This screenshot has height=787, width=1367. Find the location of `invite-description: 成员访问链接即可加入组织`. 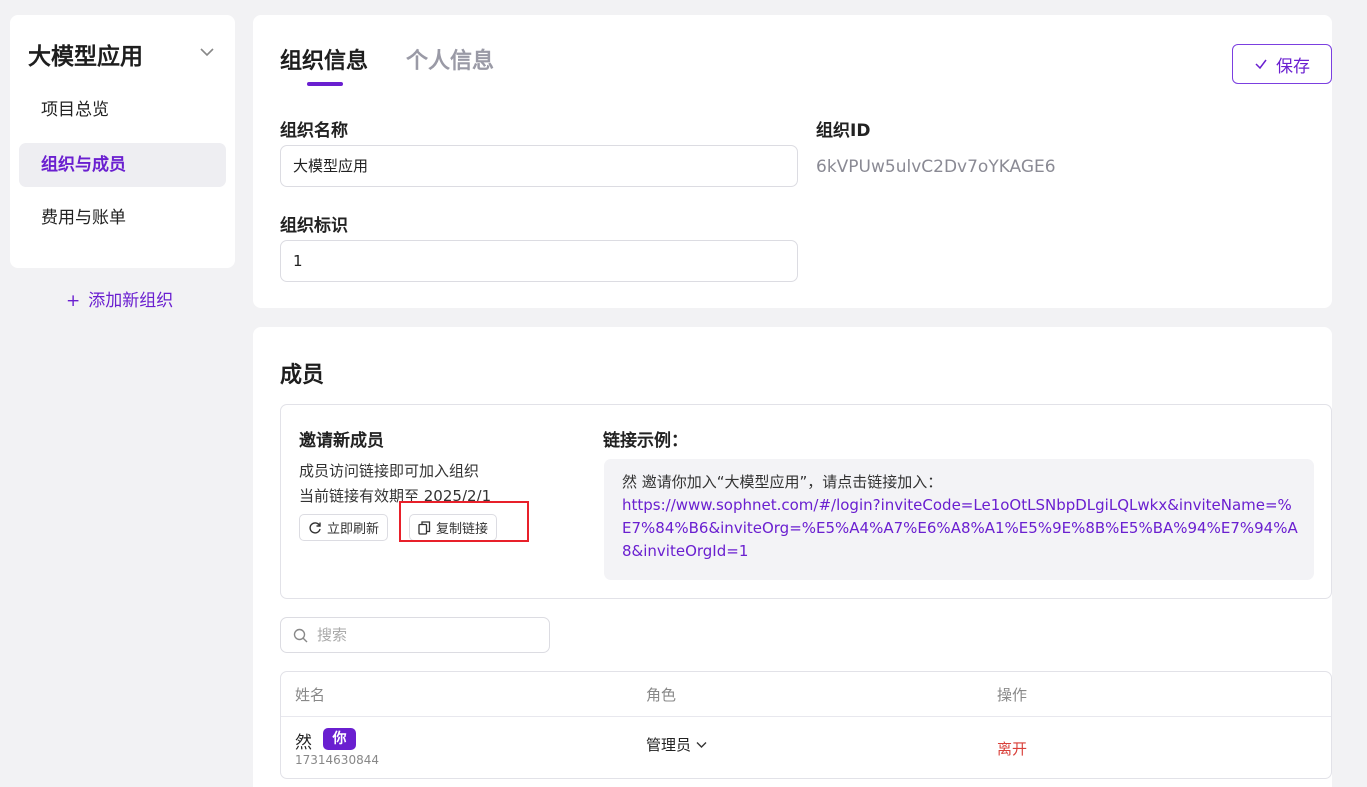

invite-description: 成员访问链接即可加入组织 is located at coordinates (389, 471).